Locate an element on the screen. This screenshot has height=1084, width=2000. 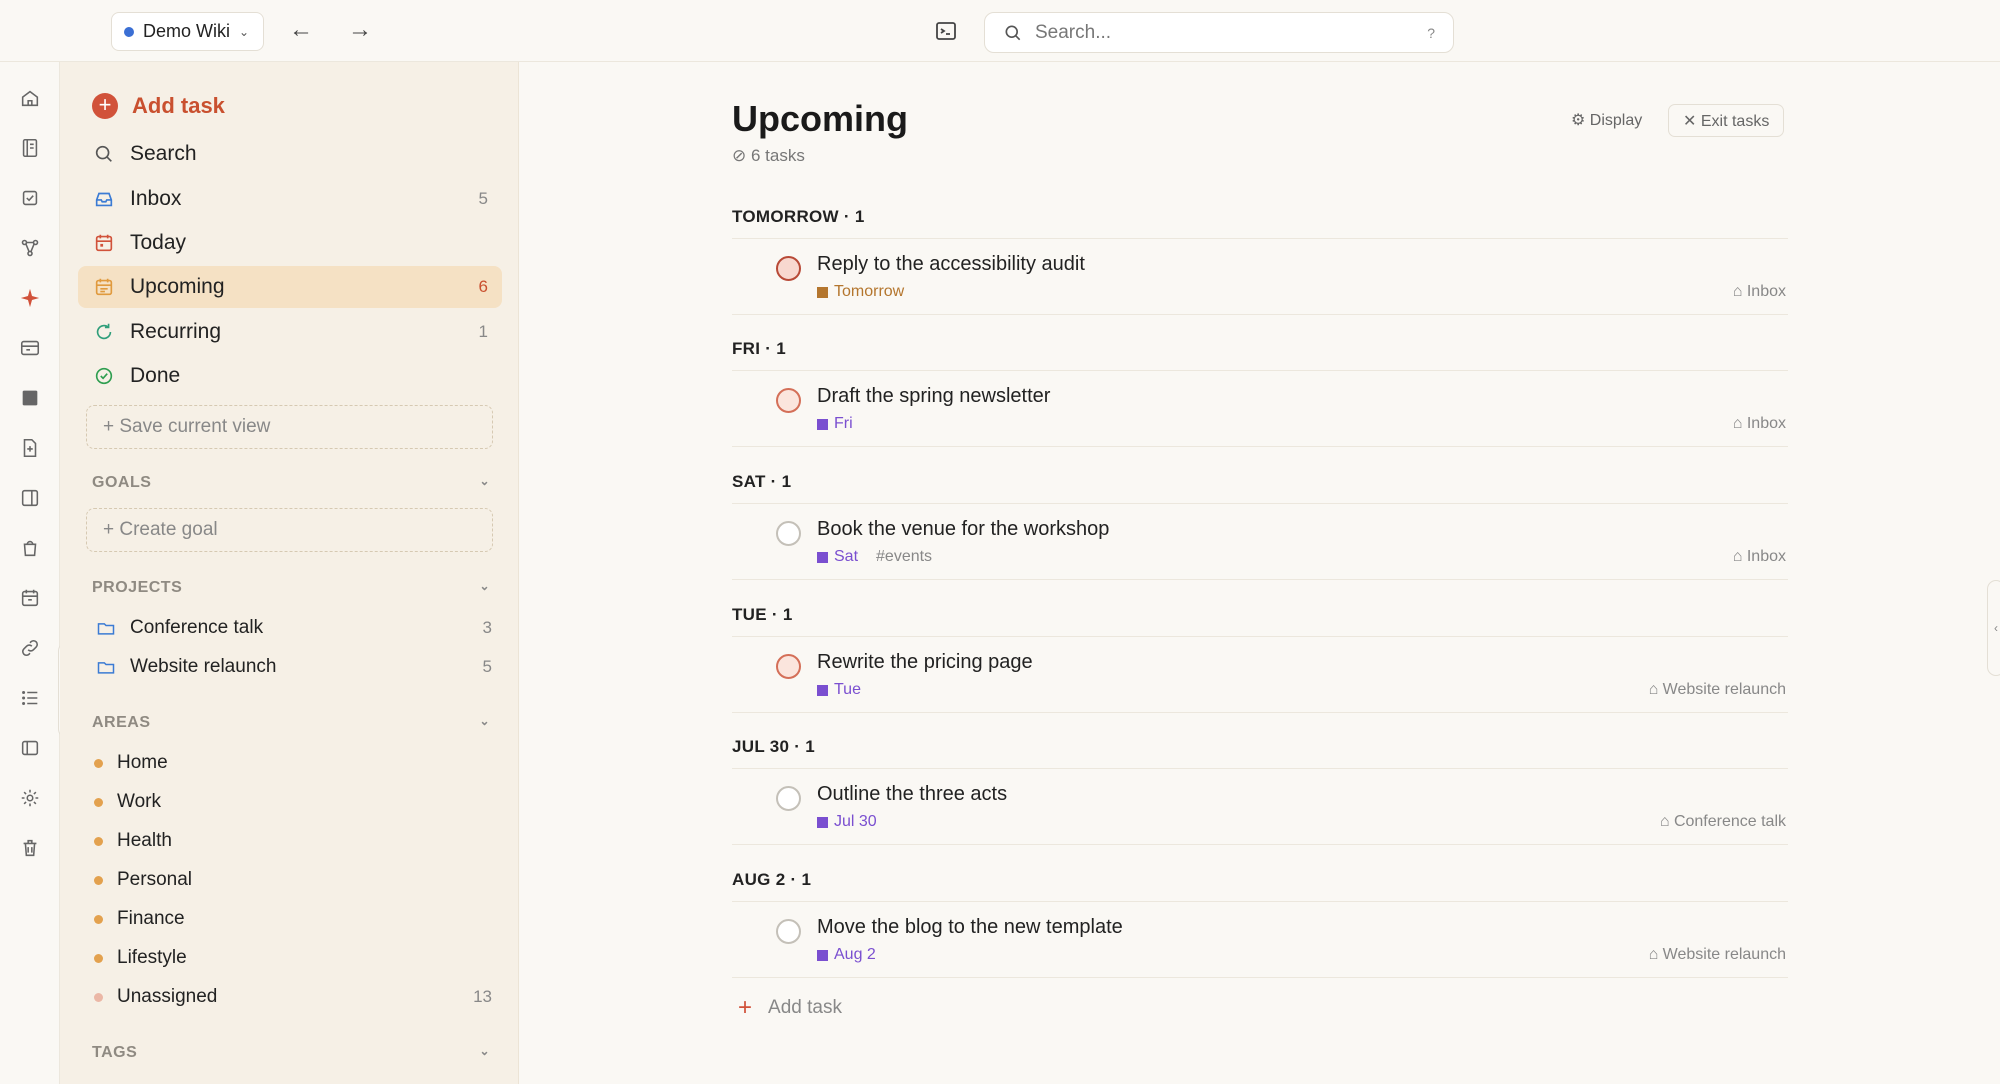
settings-icon is located at coordinates (30, 798).